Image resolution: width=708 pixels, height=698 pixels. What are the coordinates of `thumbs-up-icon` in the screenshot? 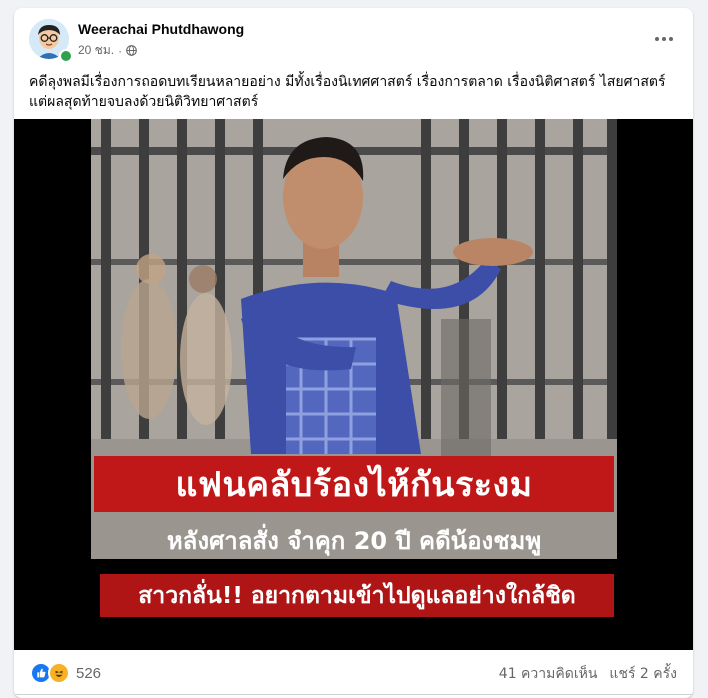 It's located at (41, 673).